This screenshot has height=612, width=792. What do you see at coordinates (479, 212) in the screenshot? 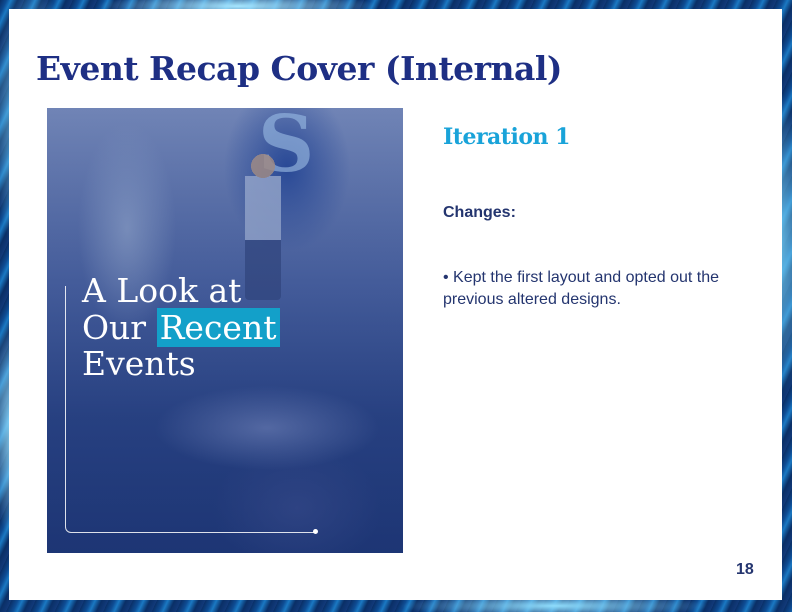
I see `changes-label: Changes:` at bounding box center [479, 212].